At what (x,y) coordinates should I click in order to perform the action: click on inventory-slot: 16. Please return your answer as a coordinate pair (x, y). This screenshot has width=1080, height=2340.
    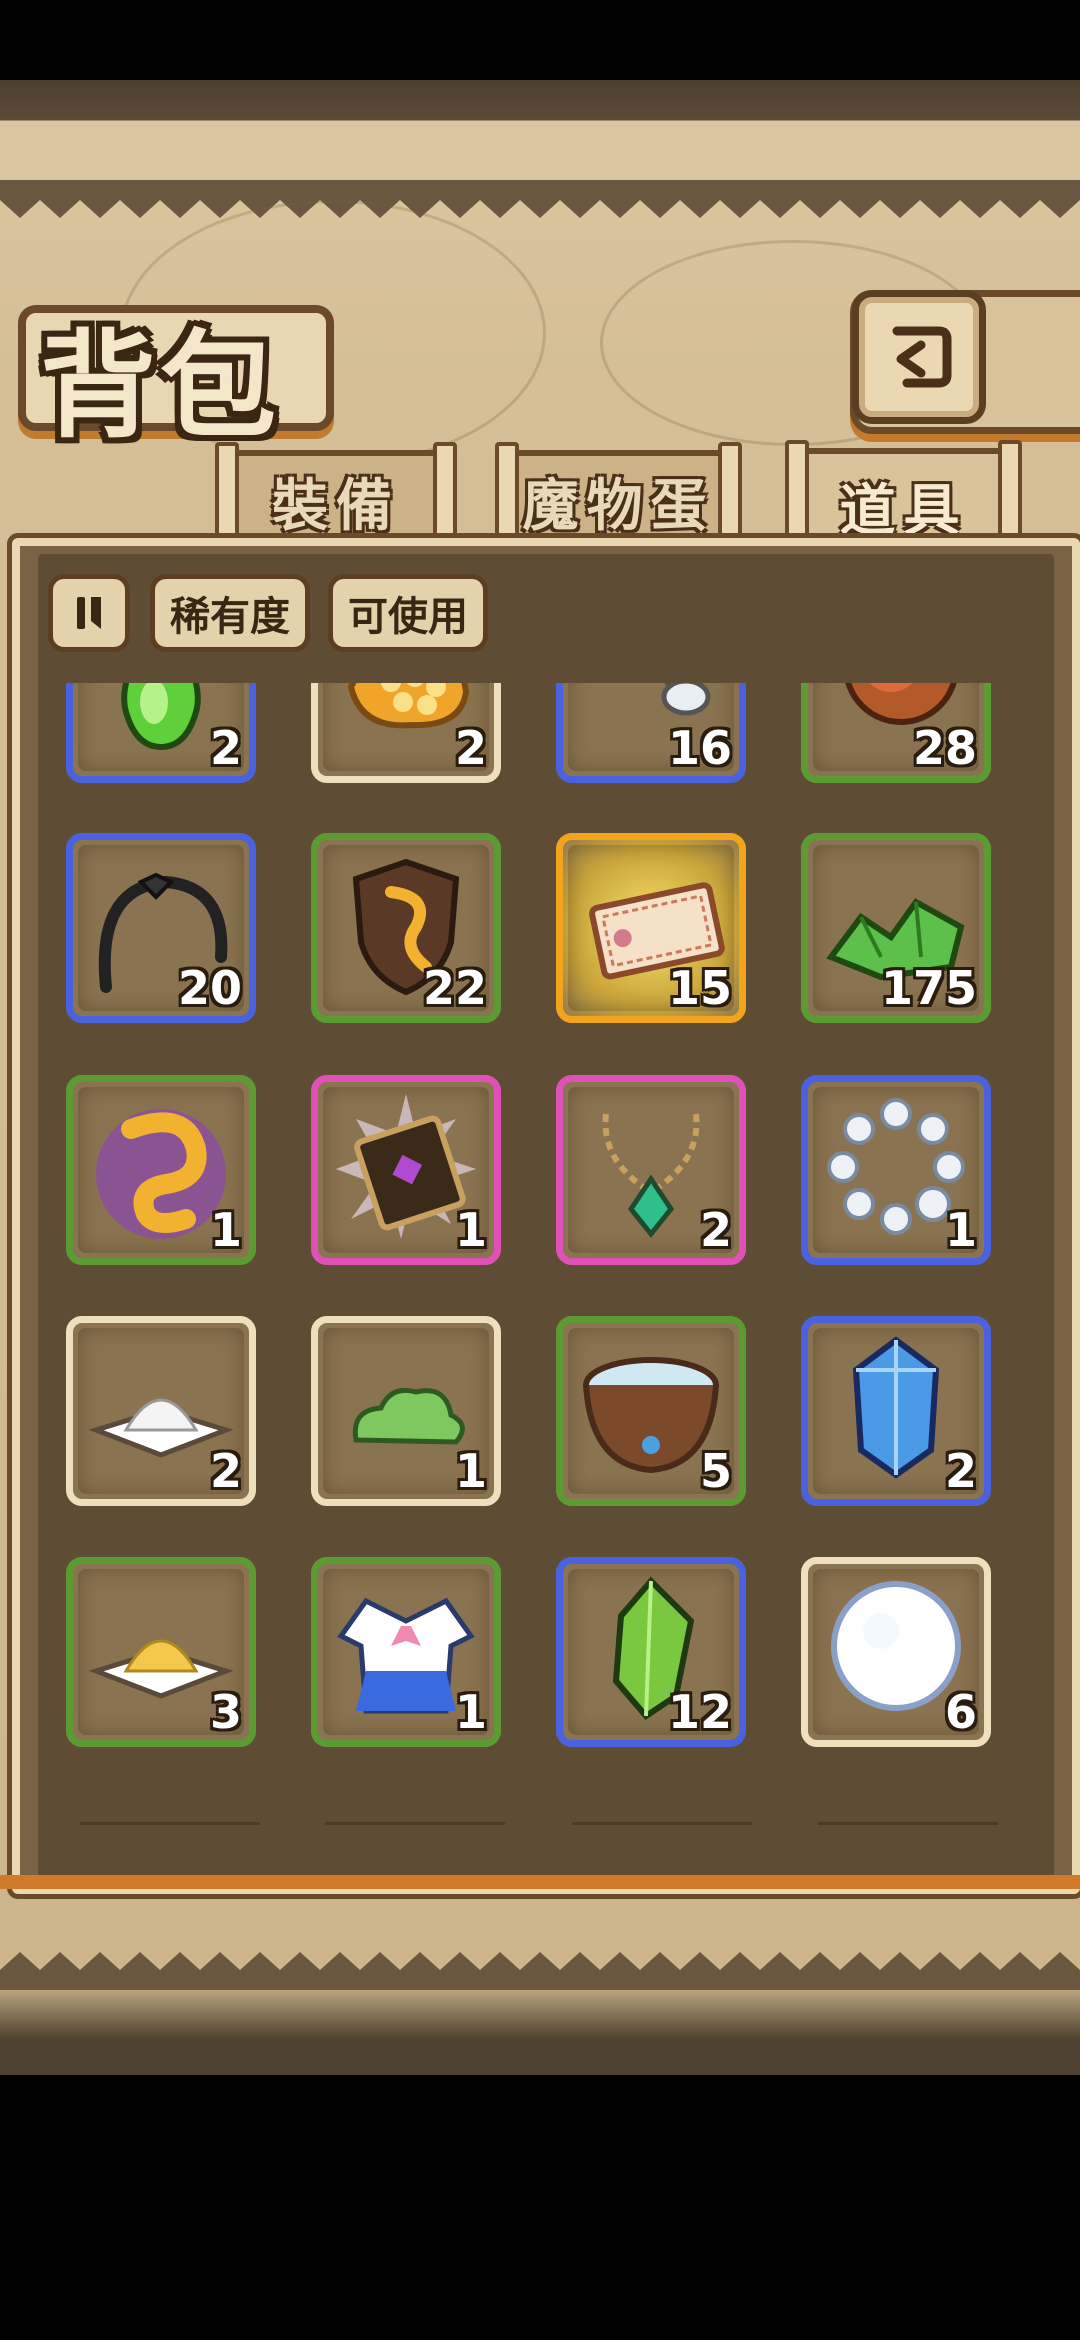
    Looking at the image, I should click on (651, 733).